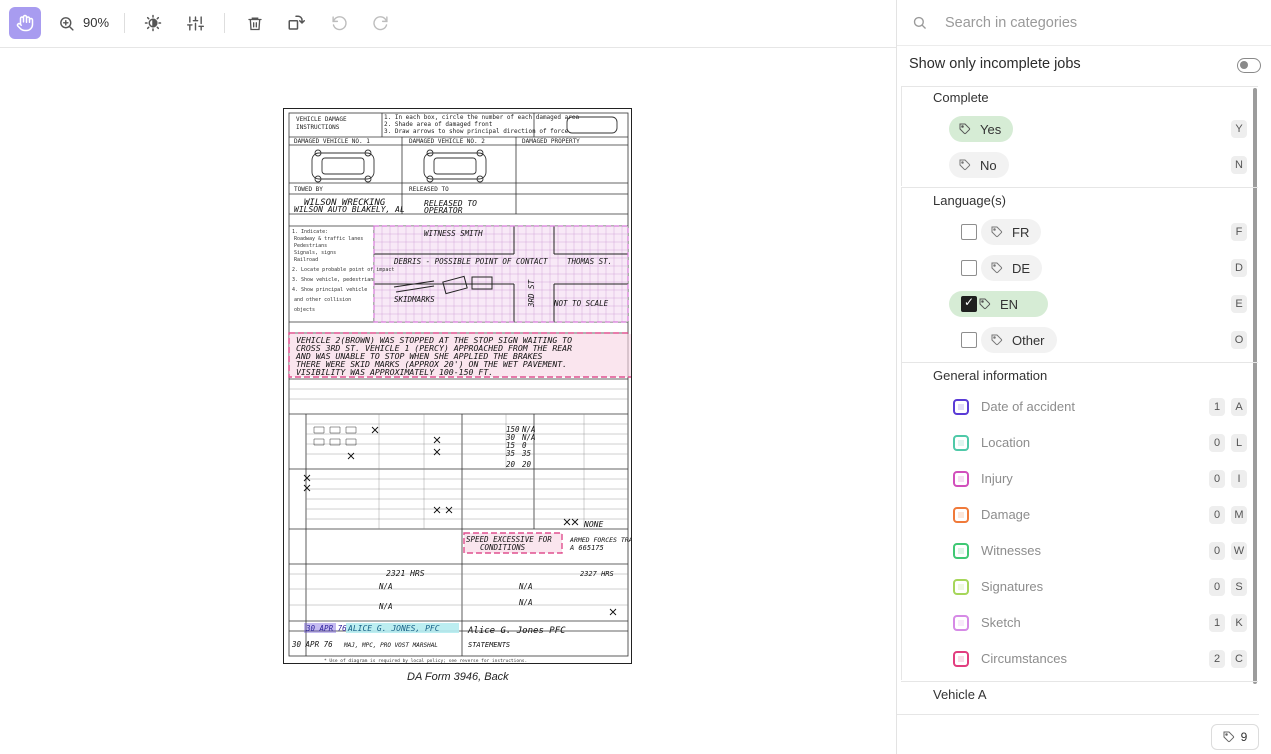  What do you see at coordinates (1239, 659) in the screenshot?
I see `shortcut-key: C` at bounding box center [1239, 659].